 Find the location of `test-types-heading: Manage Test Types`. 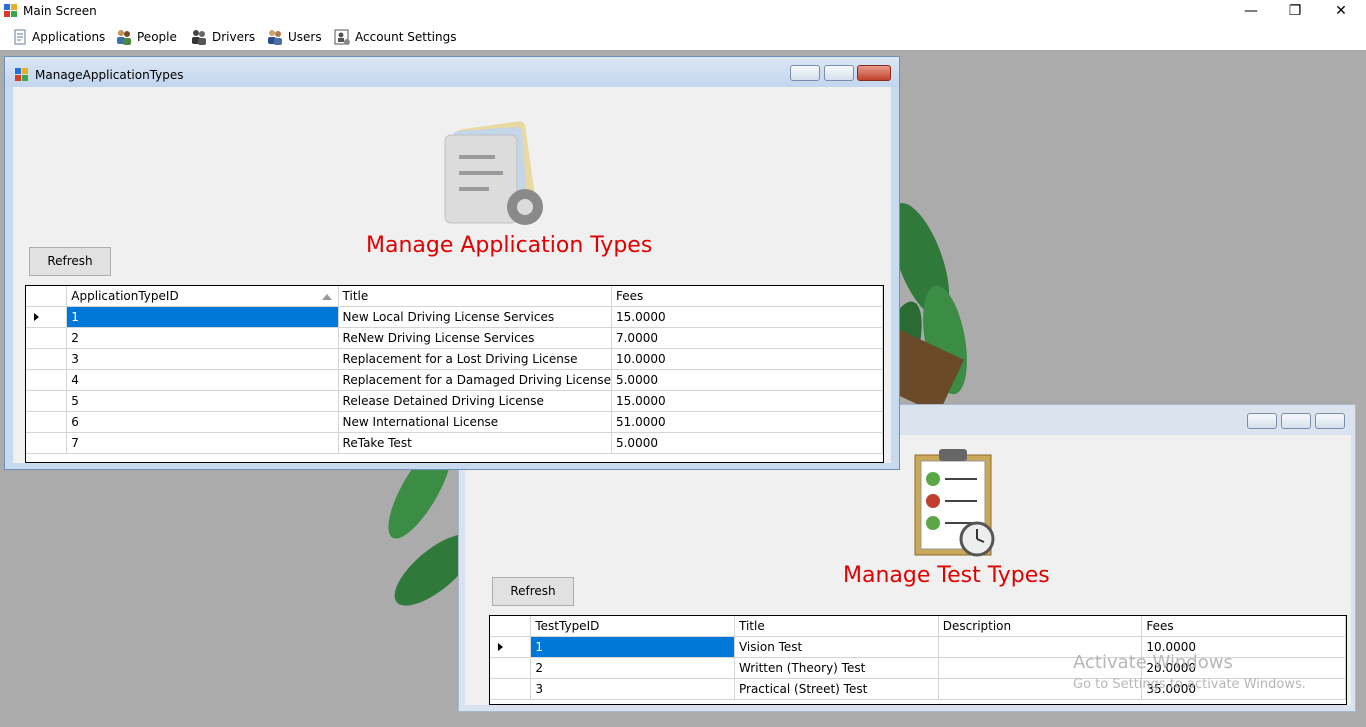

test-types-heading: Manage Test Types is located at coordinates (946, 575).